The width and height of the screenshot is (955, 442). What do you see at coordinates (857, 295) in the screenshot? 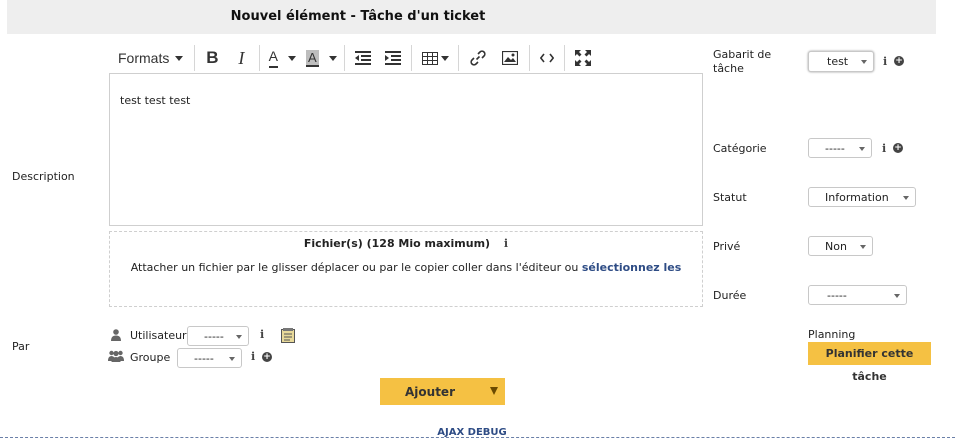
I see `duration-select: -----` at bounding box center [857, 295].